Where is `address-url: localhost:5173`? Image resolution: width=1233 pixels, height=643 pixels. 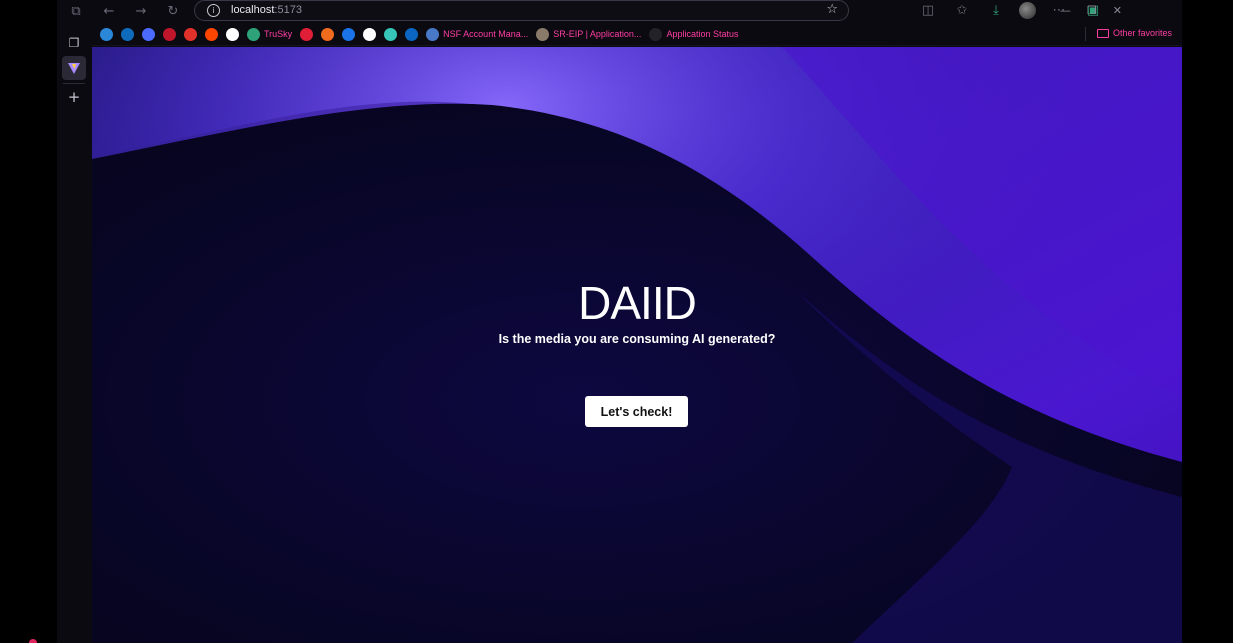
address-url: localhost:5173 is located at coordinates (266, 10).